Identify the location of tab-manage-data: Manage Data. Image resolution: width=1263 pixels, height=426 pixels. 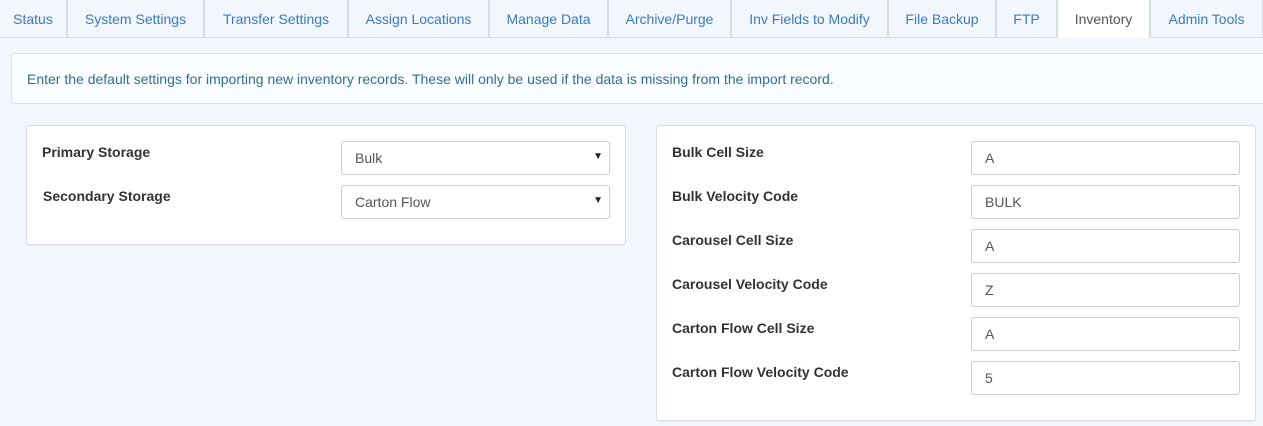
(548, 18).